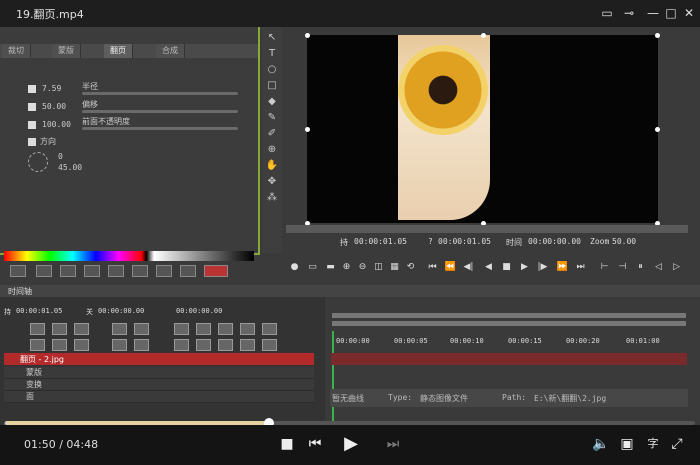 This screenshot has height=465, width=700. I want to click on timeline-tab: 时间轴, so click(20, 291).